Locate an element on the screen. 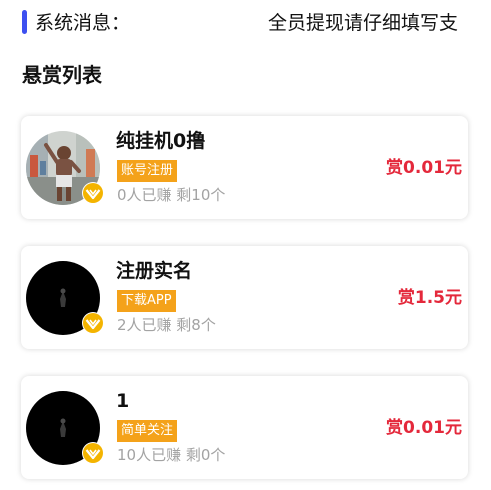 The image size is (491, 490). notice-accent-bar is located at coordinates (24, 22).